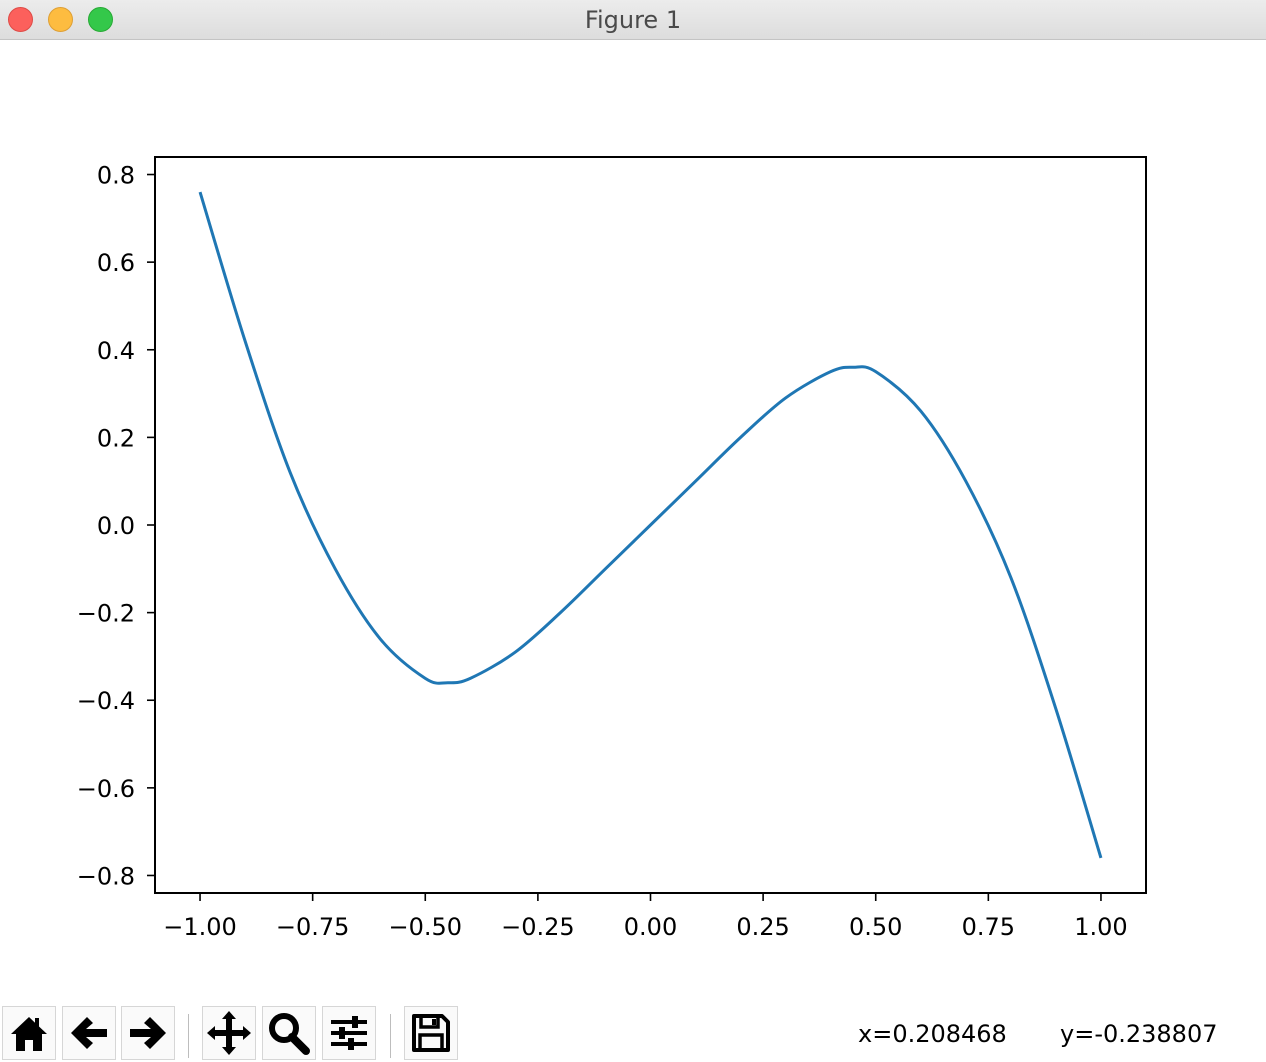 This screenshot has width=1266, height=1062. Describe the element at coordinates (932, 1034) in the screenshot. I see `cursor-x-readout: x=0.208468` at that location.